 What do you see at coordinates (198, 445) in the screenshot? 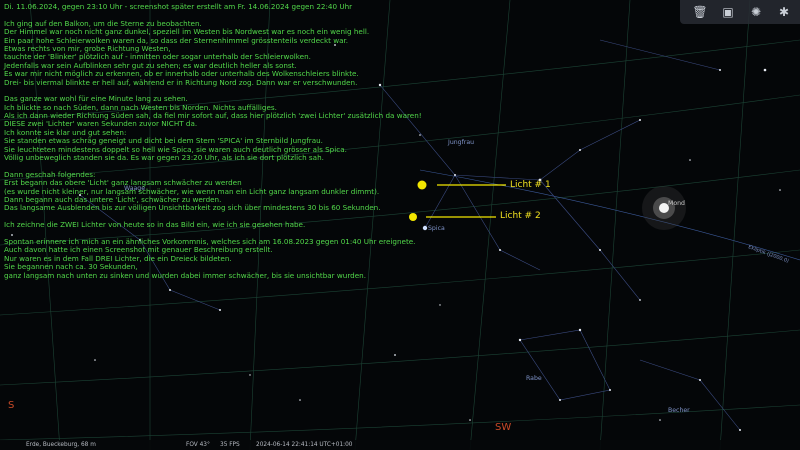
I see `fov-readout: FOV 43°` at bounding box center [198, 445].